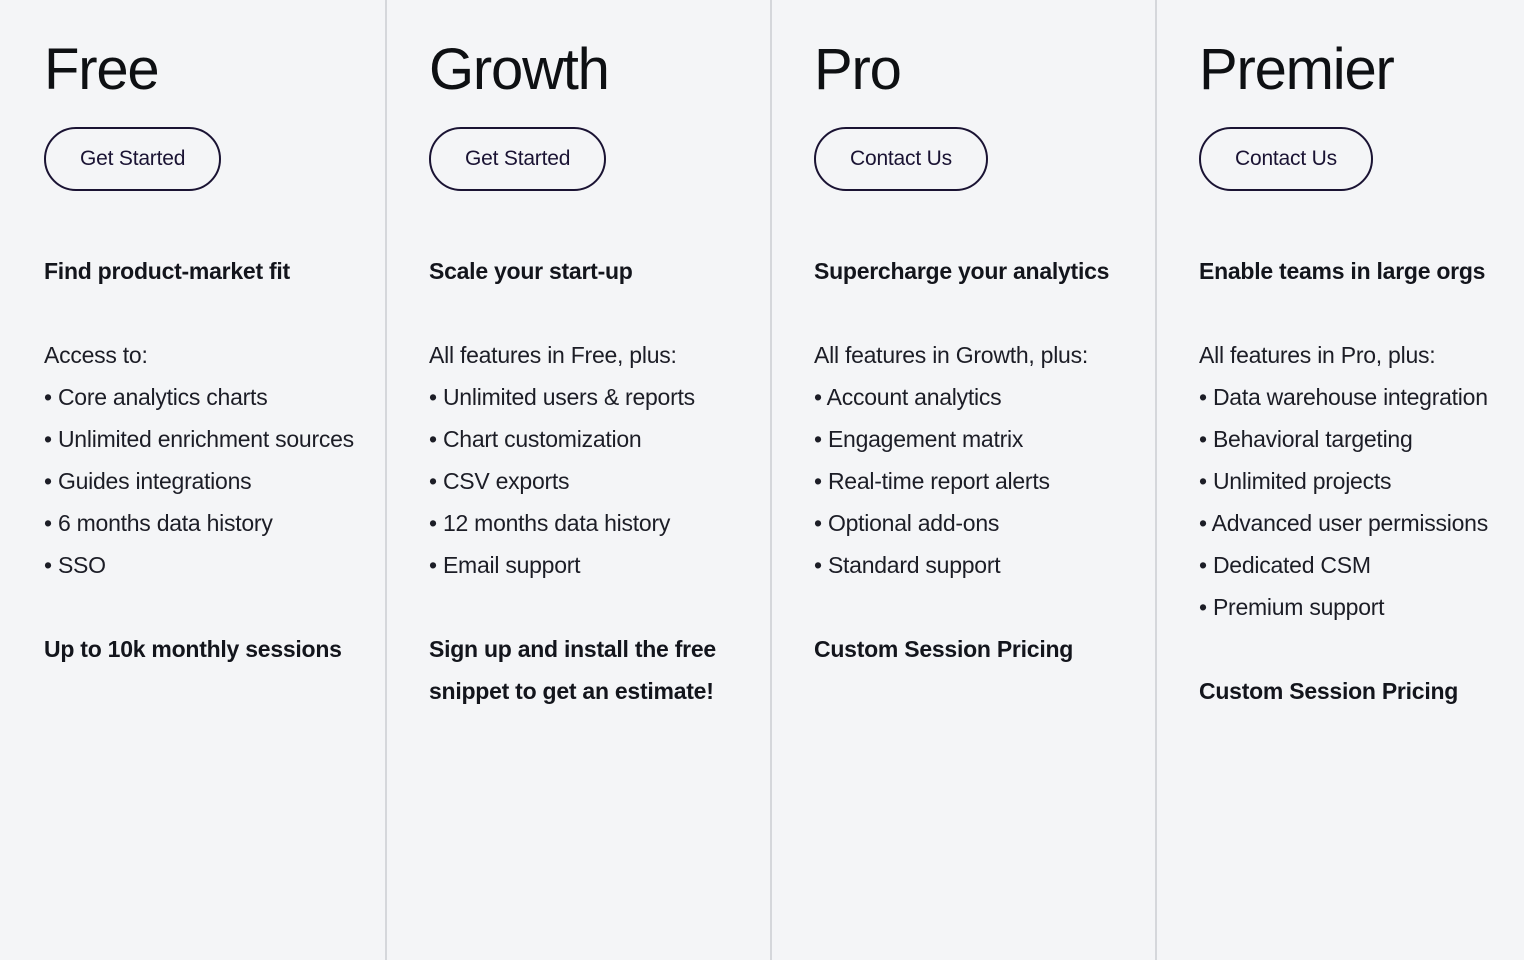 This screenshot has height=960, width=1524. Describe the element at coordinates (932, 480) in the screenshot. I see `plan-feature-item: • Real-time report alerts` at that location.